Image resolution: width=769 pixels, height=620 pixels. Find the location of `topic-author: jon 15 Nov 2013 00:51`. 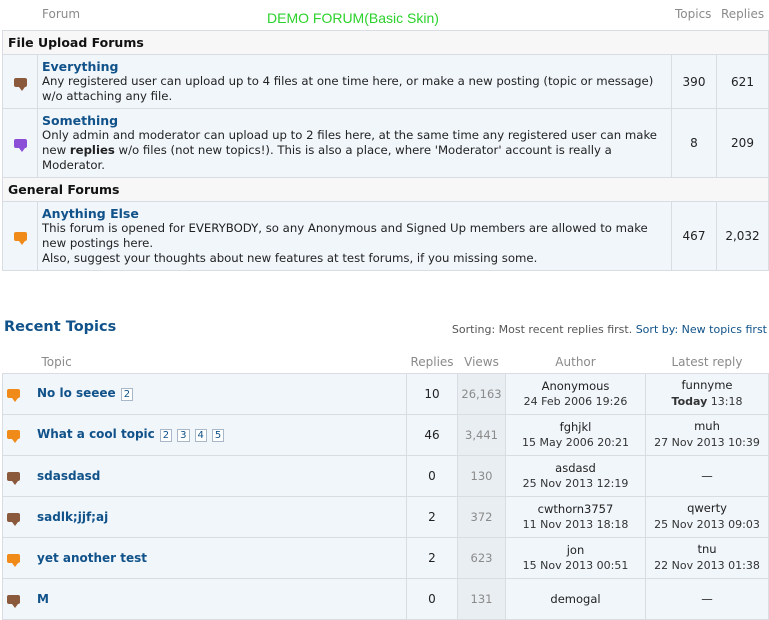

topic-author: jon 15 Nov 2013 00:51 is located at coordinates (575, 557).